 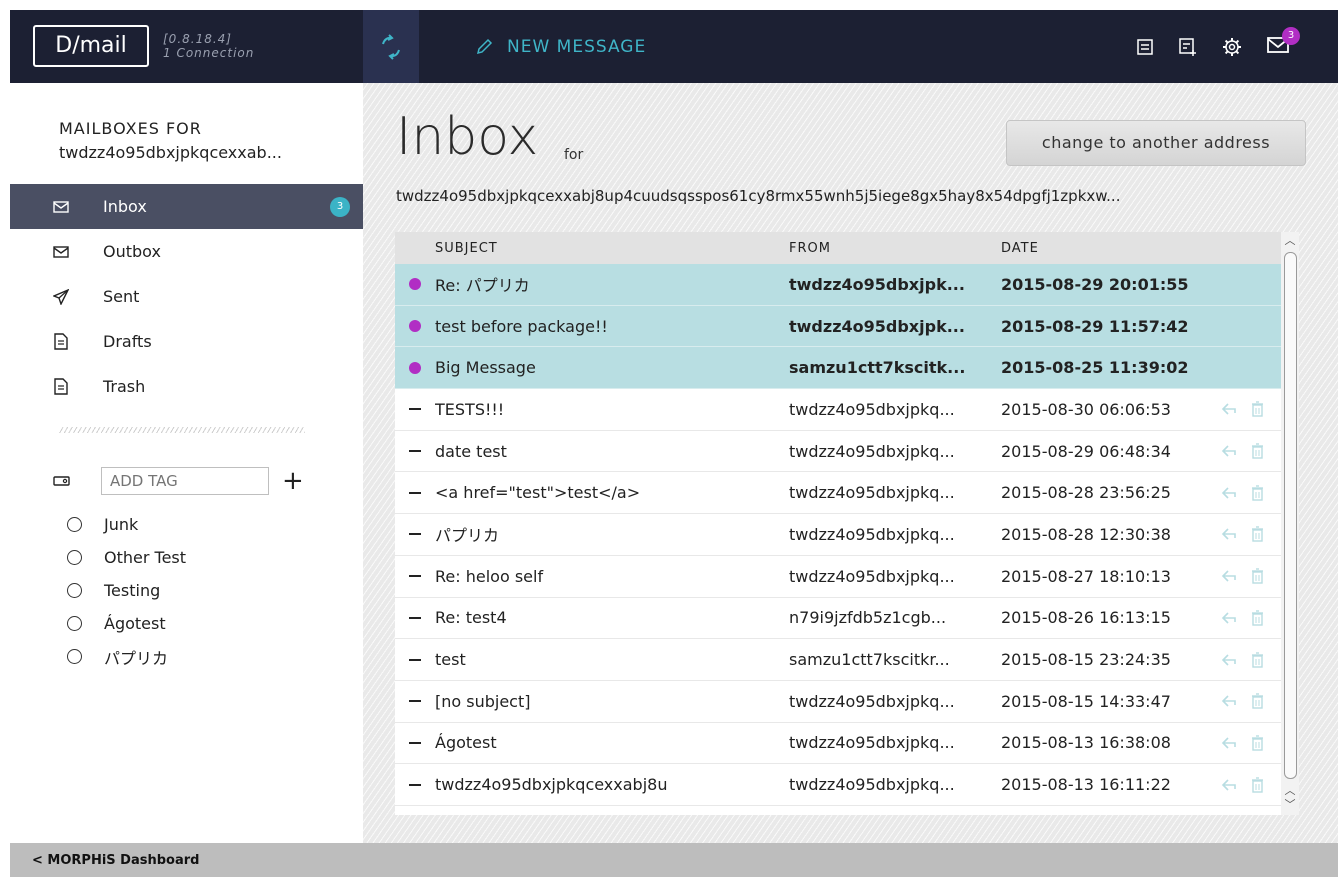 I want to click on message-subject: TESTS!!!, so click(x=470, y=409).